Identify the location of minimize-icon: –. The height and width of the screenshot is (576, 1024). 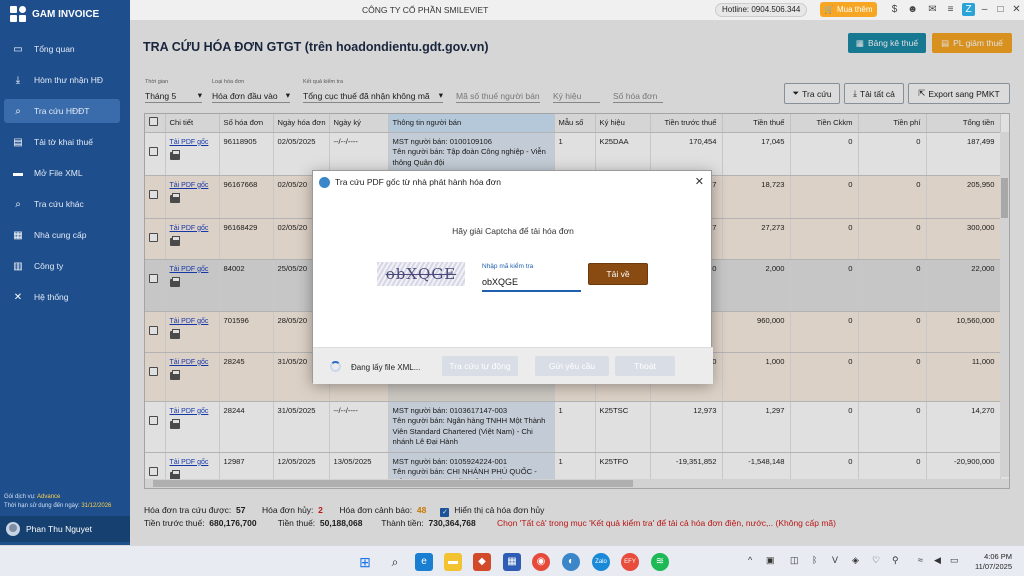
(984, 9).